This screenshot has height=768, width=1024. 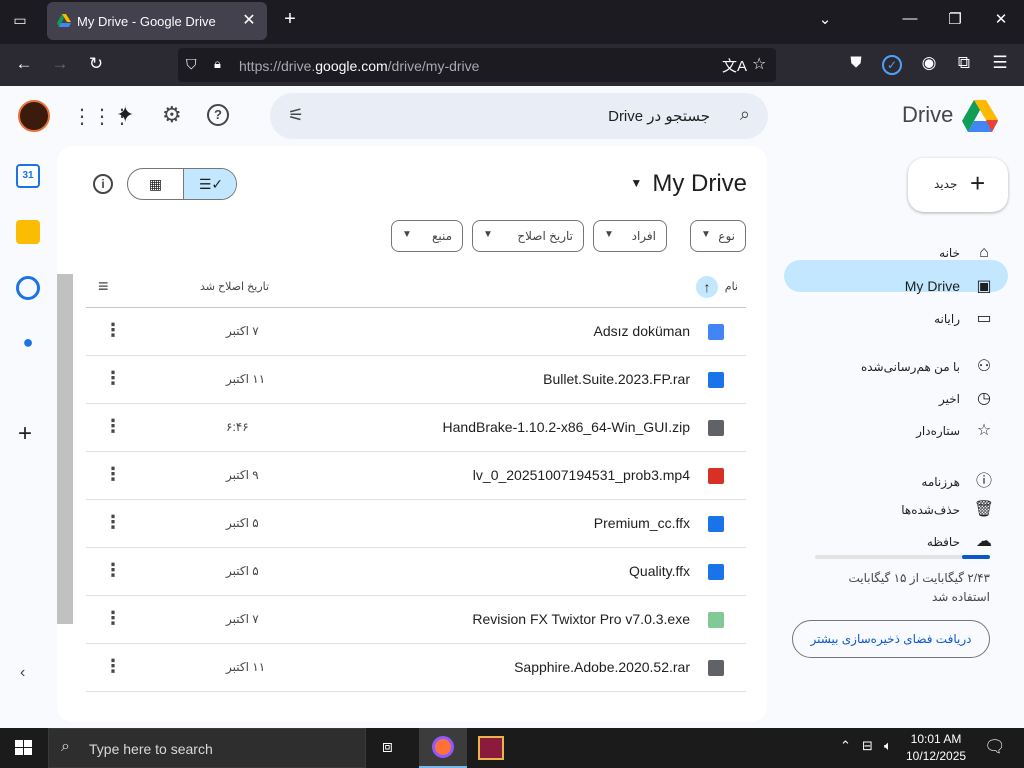 What do you see at coordinates (602, 667) in the screenshot?
I see `file-name: Sapphire.Adobe.2020.52.rar` at bounding box center [602, 667].